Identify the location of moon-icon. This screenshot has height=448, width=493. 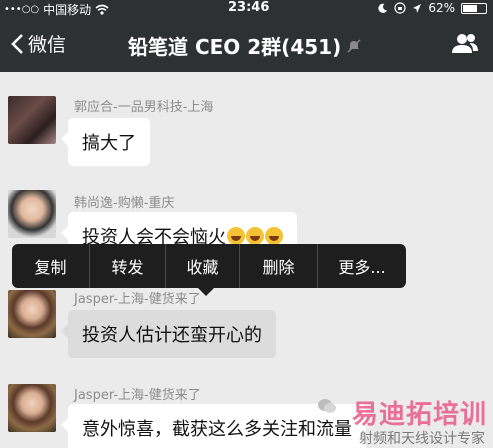
(383, 8).